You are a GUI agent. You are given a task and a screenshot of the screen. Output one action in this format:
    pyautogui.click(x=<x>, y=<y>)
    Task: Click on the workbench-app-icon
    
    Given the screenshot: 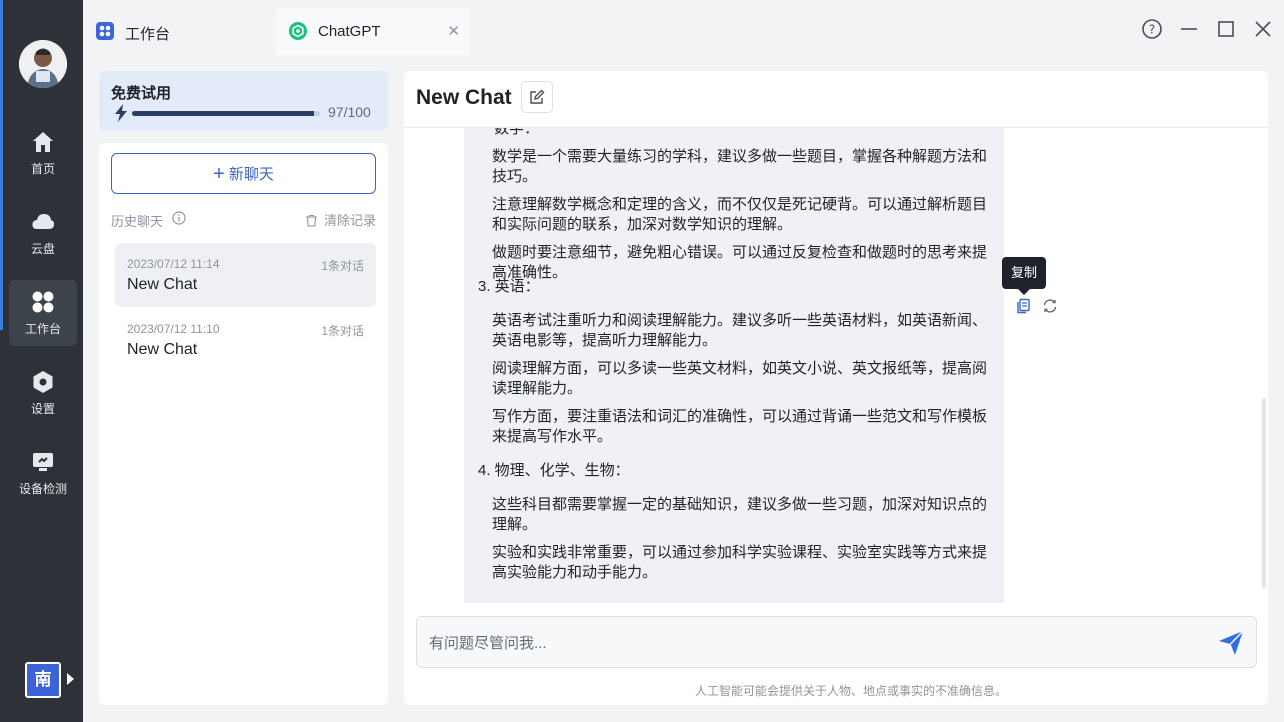 What is the action you would take?
    pyautogui.click(x=105, y=31)
    